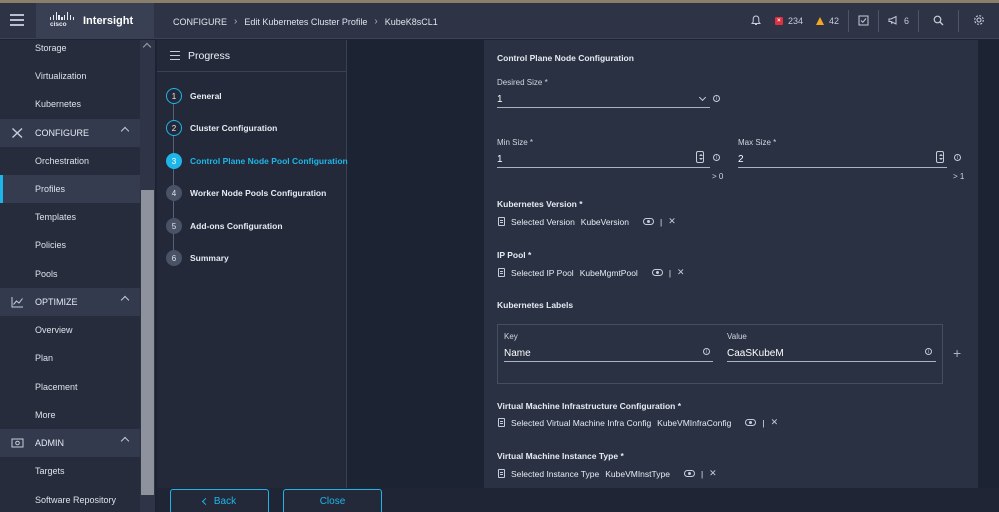 The image size is (999, 512). What do you see at coordinates (17, 443) in the screenshot?
I see `admin-settings-icon` at bounding box center [17, 443].